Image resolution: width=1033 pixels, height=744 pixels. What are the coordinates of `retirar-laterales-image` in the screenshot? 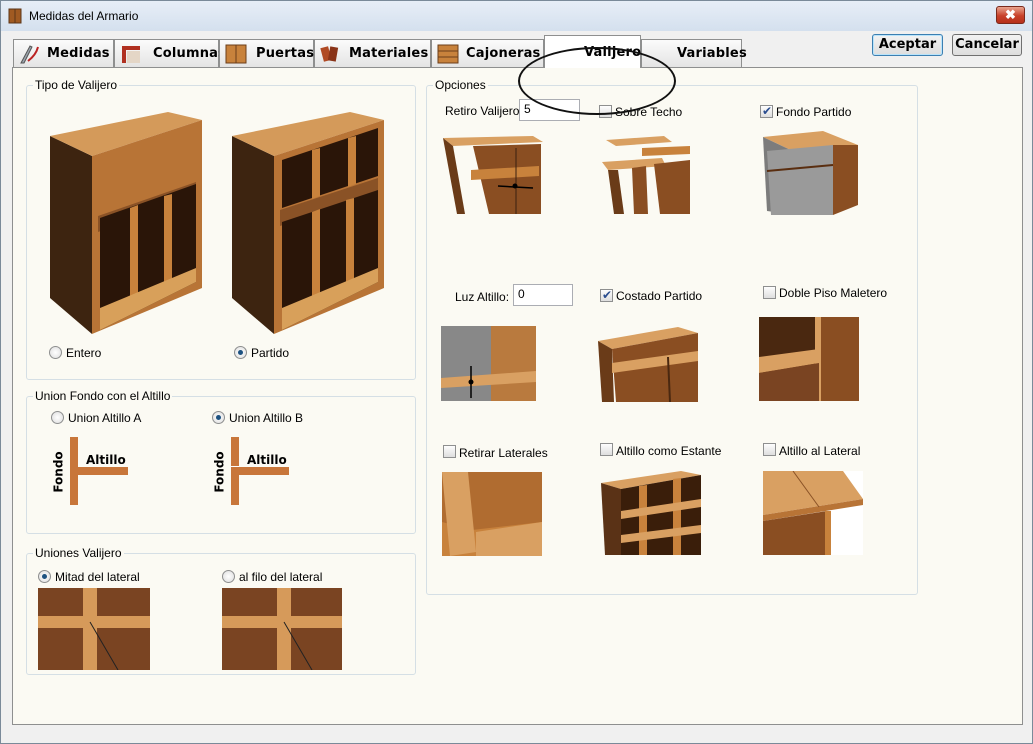 It's located at (492, 514).